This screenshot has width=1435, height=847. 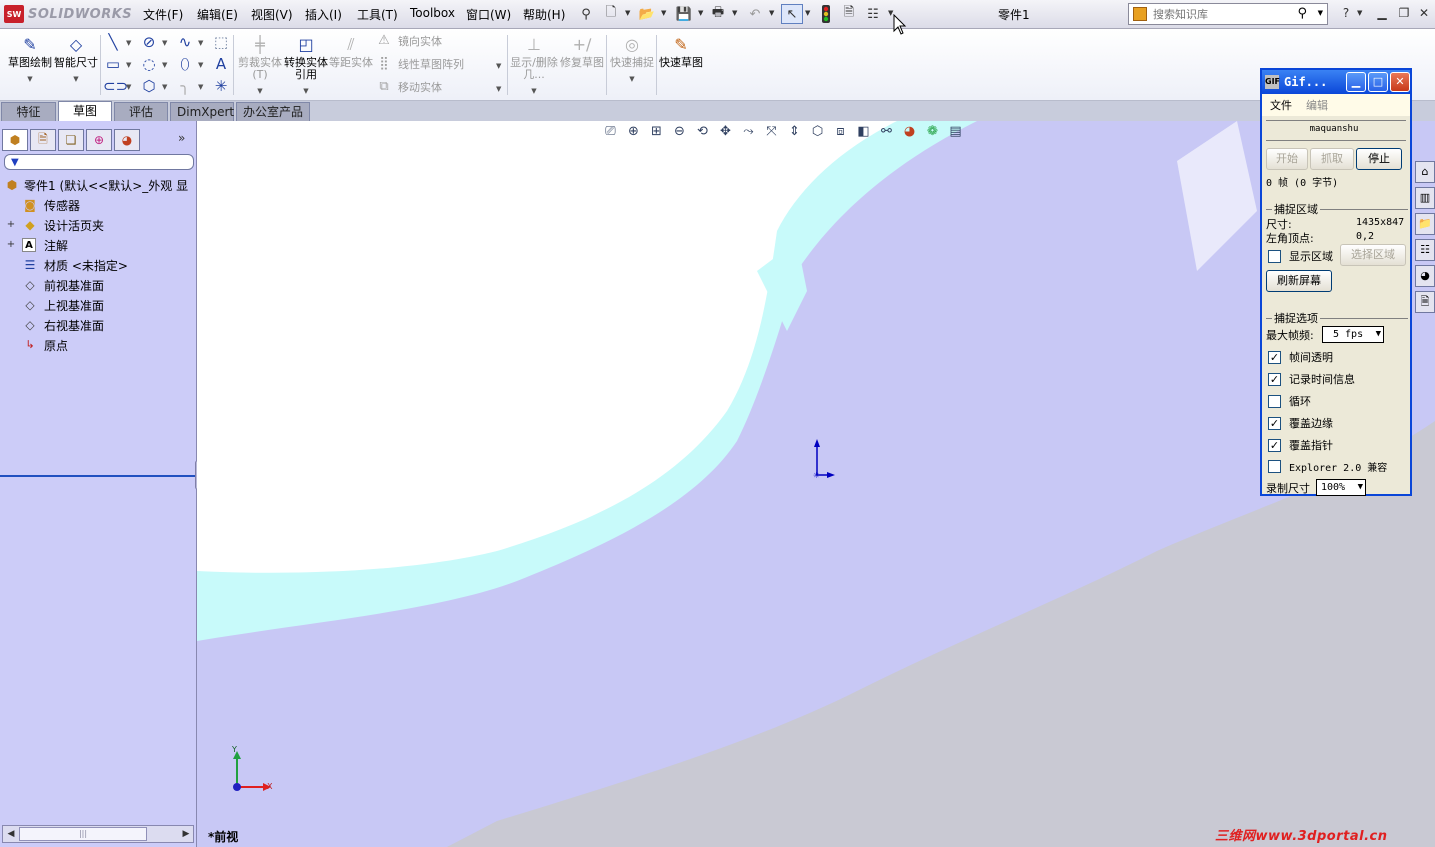 What do you see at coordinates (98, 205) in the screenshot?
I see `tree-item-sensors: ◙ 传感器` at bounding box center [98, 205].